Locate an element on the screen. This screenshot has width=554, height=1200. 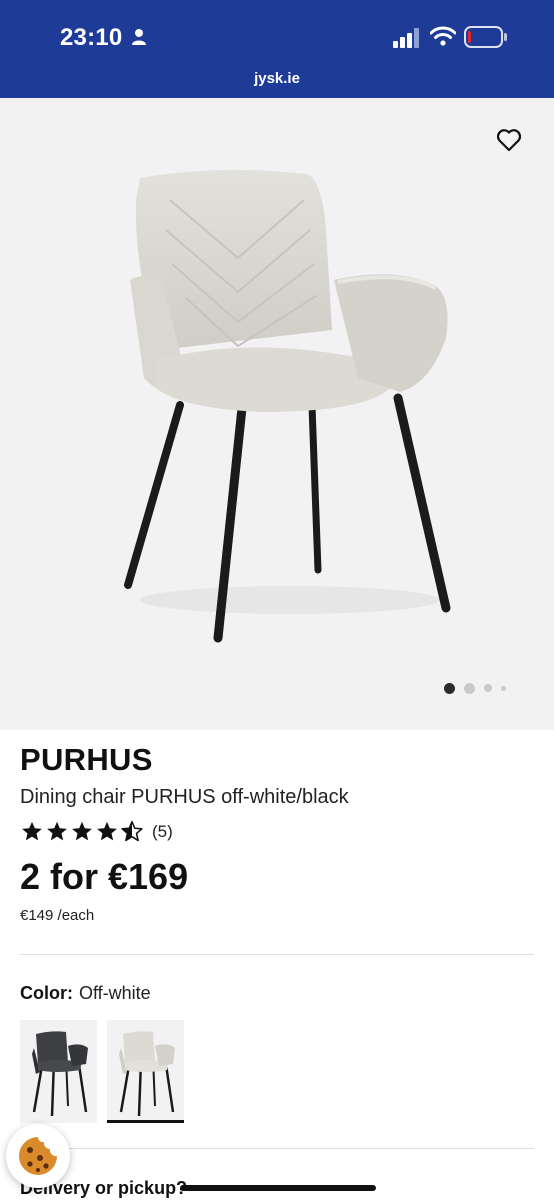
color-swatch-off-white is located at coordinates (145, 1071).